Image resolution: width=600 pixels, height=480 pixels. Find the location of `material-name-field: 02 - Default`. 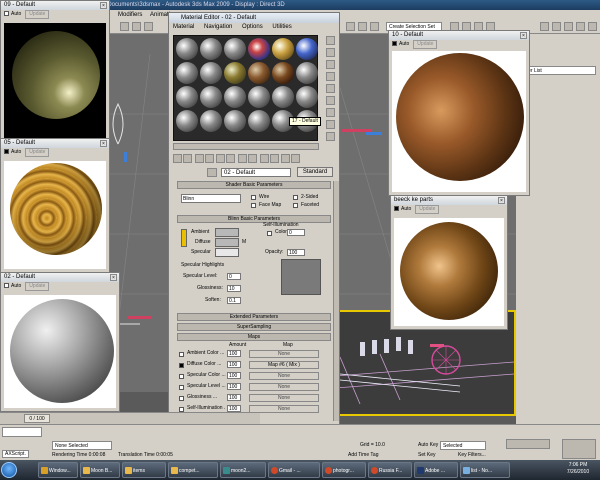

material-name-field: 02 - Default is located at coordinates (256, 172).